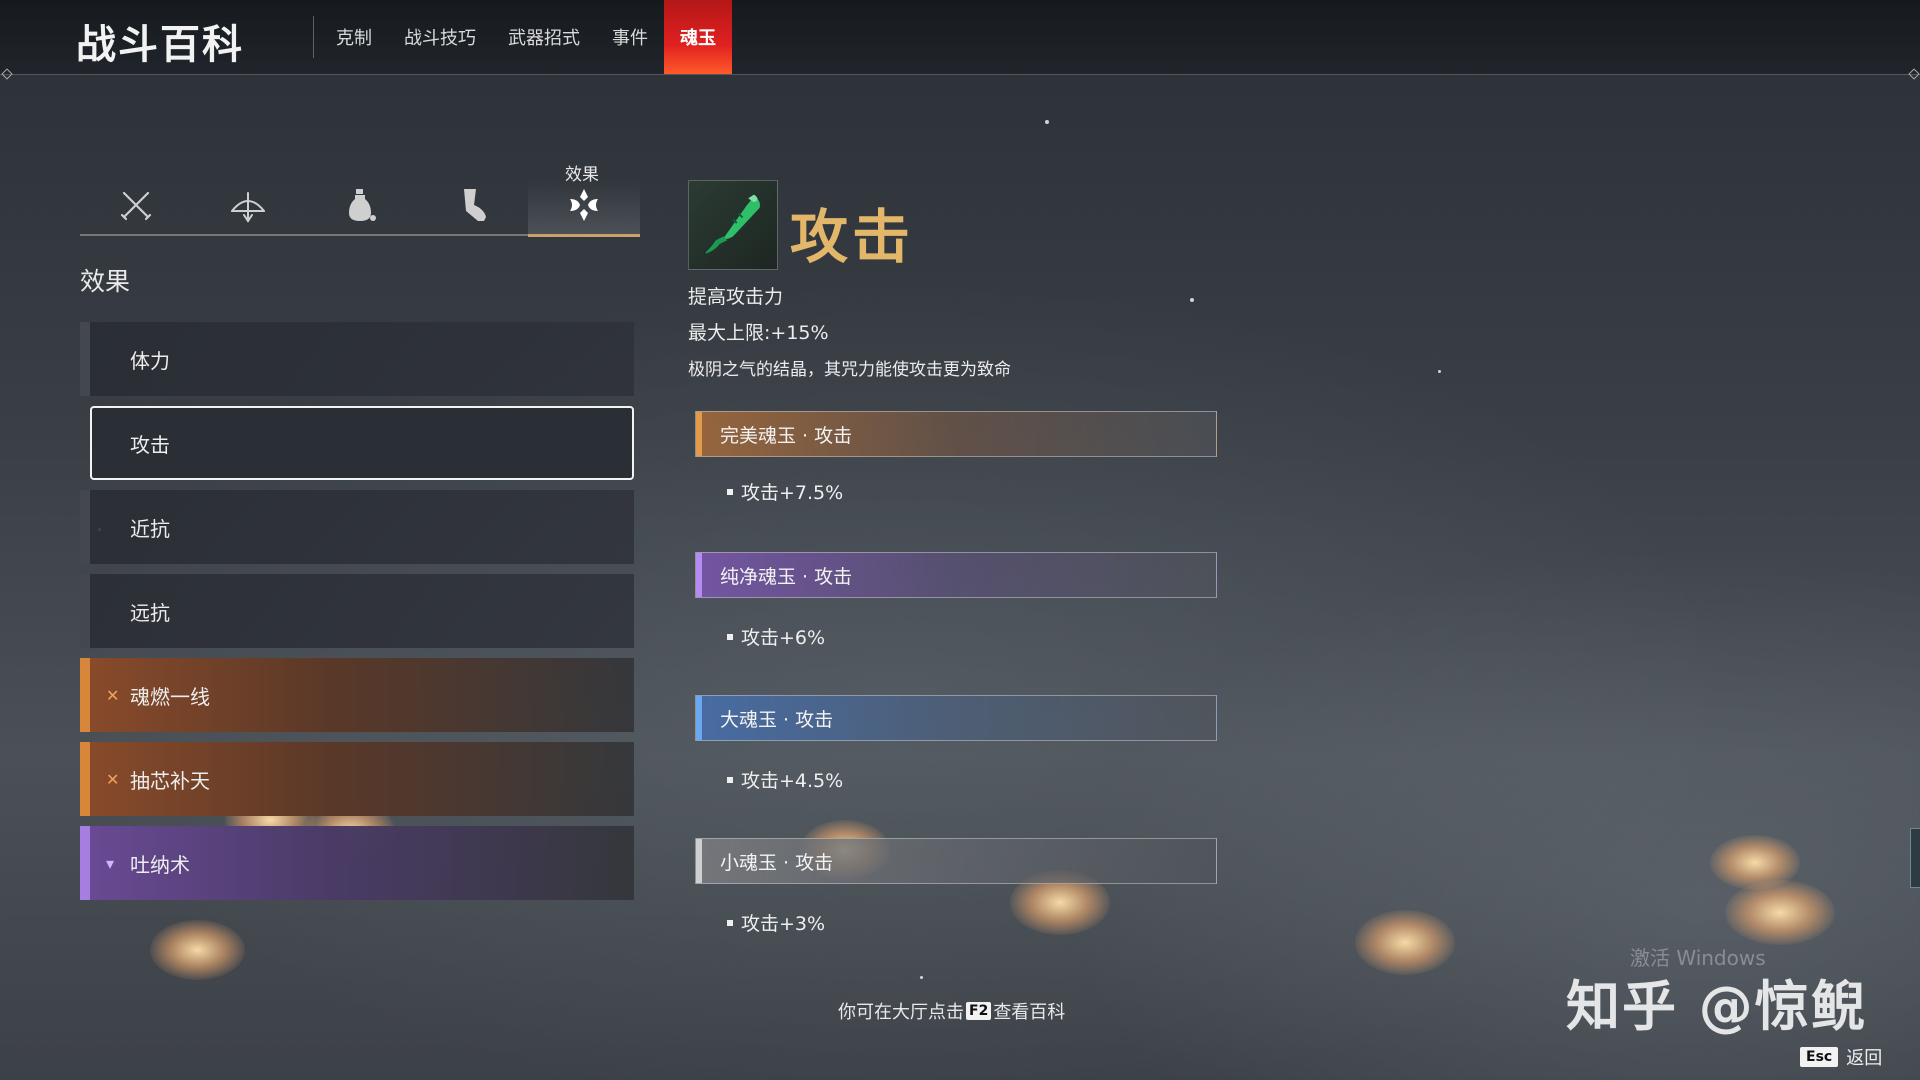 The image size is (1920, 1080). What do you see at coordinates (852, 237) in the screenshot?
I see `detail-title: 攻击` at bounding box center [852, 237].